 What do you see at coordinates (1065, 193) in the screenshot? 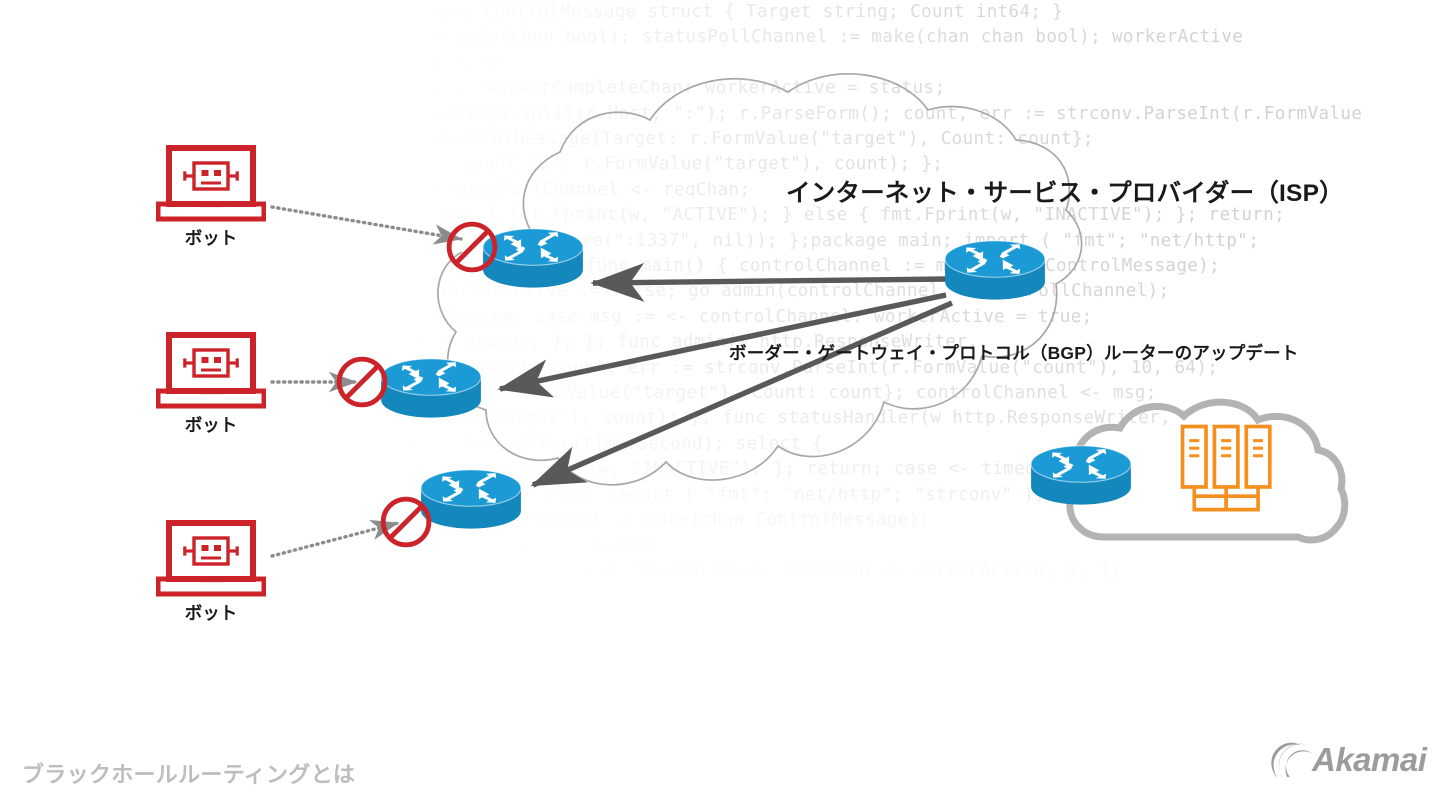
I see `isp-cloud-label: インターネット・サービス・プロバイダー（ISP）` at bounding box center [1065, 193].